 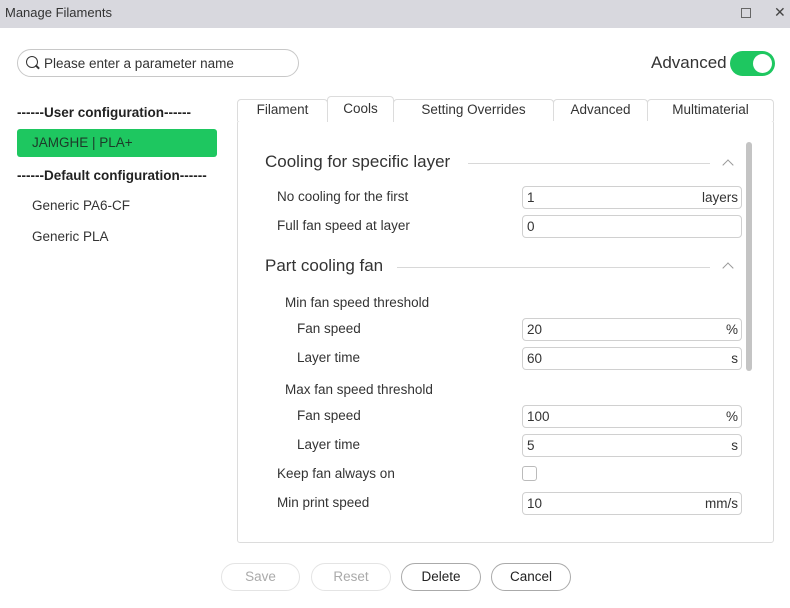 I want to click on max-threshold-label: Max fan speed threshold, so click(x=359, y=389).